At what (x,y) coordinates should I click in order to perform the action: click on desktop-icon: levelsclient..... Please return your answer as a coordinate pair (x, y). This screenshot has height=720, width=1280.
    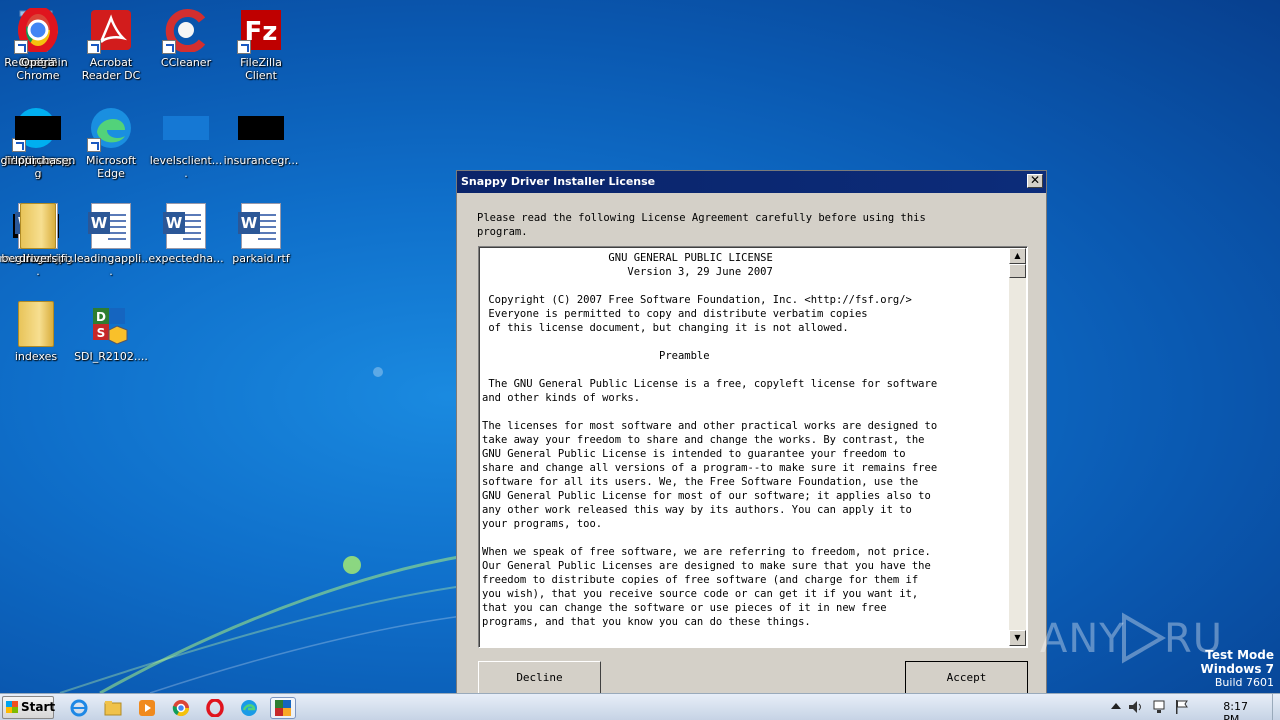
    Looking at the image, I should click on (186, 142).